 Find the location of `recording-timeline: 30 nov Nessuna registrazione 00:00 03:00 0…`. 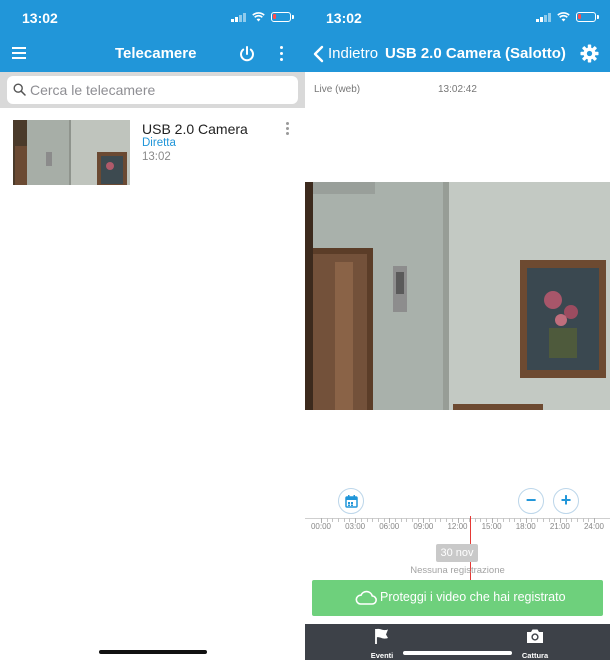

recording-timeline: 30 nov Nessuna registrazione 00:00 03:00 0… is located at coordinates (457, 549).